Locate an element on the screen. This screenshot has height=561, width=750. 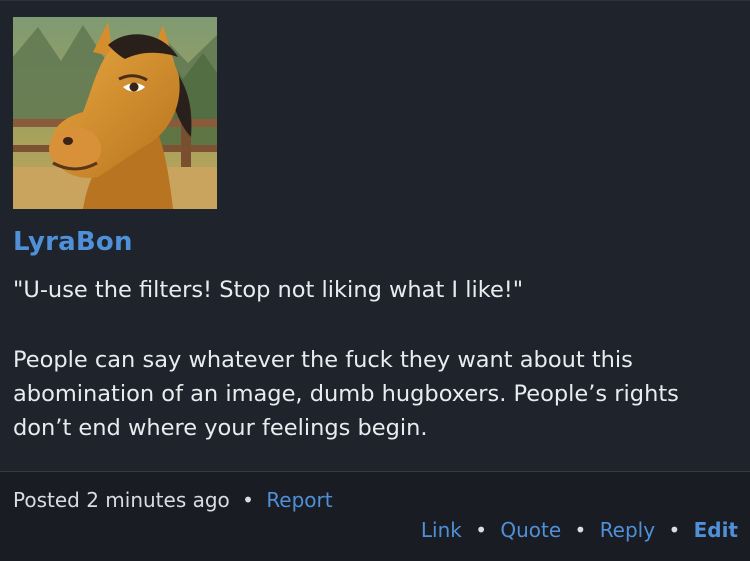
edit-button: Edit is located at coordinates (716, 530).